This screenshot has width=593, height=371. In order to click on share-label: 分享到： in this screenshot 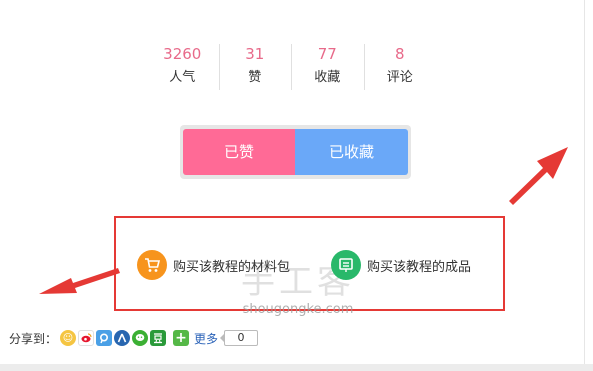, I will do `click(33, 338)`.